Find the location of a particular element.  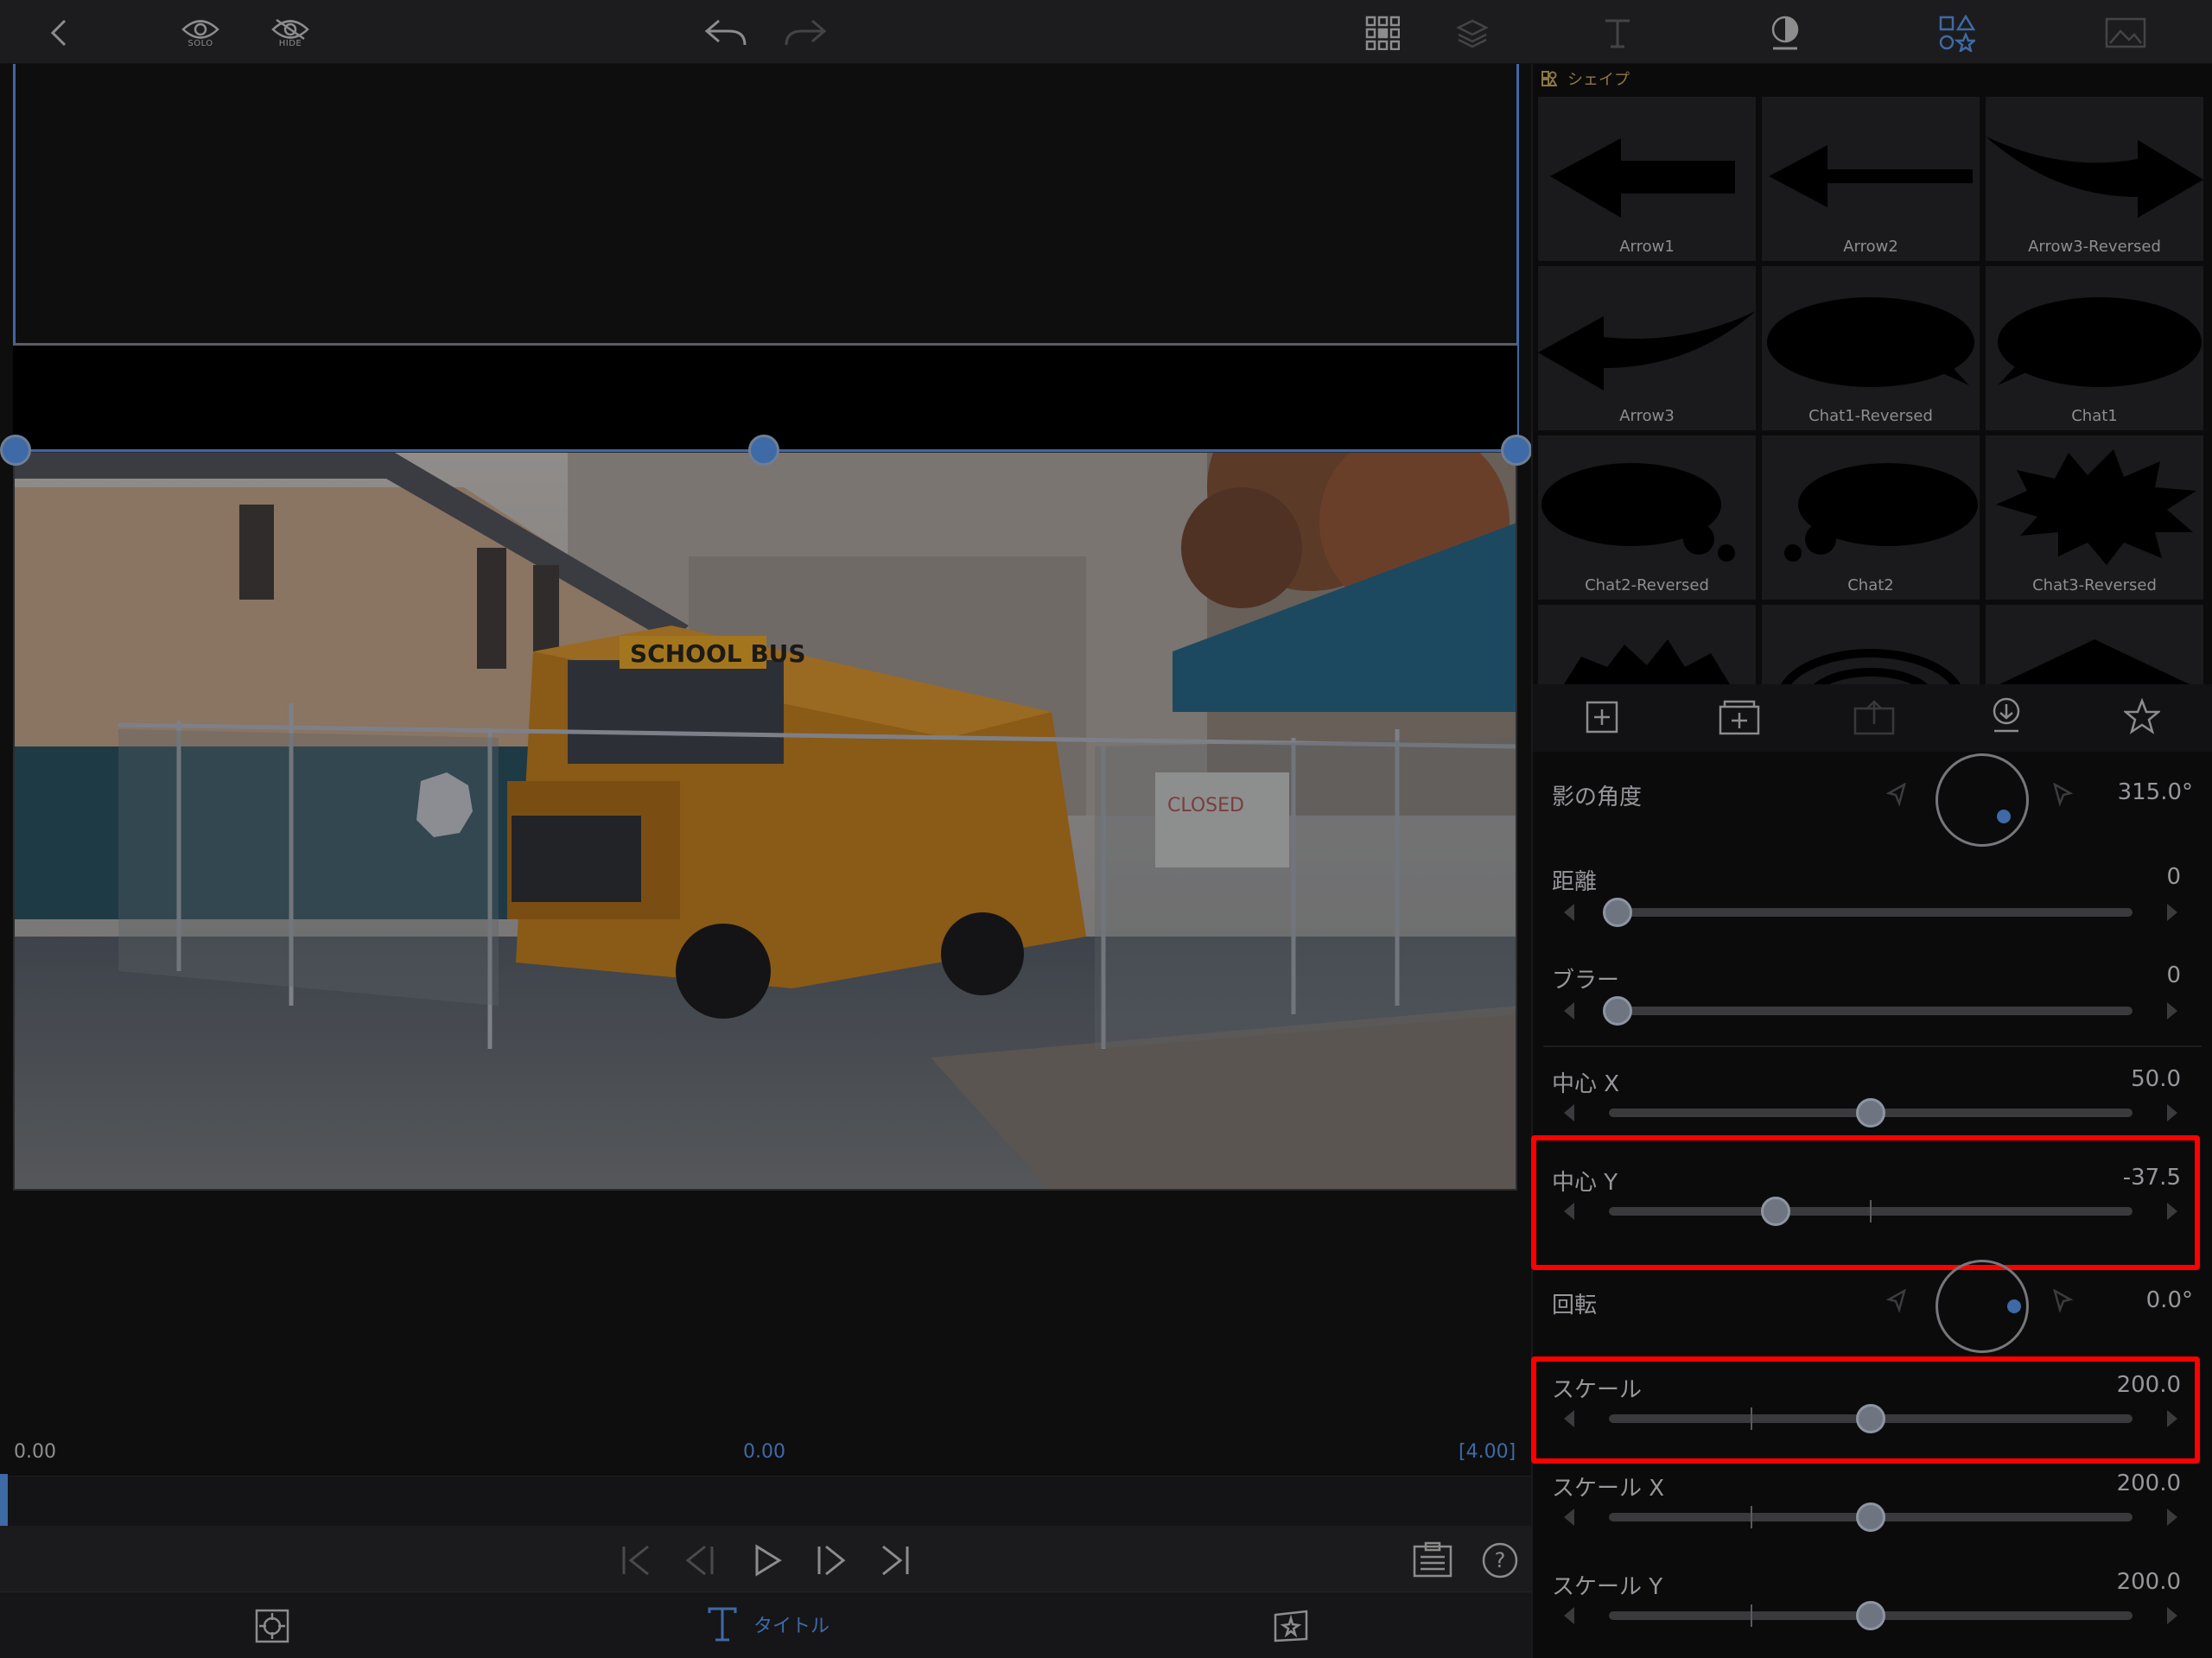

eye-slash-icon is located at coordinates (290, 29).